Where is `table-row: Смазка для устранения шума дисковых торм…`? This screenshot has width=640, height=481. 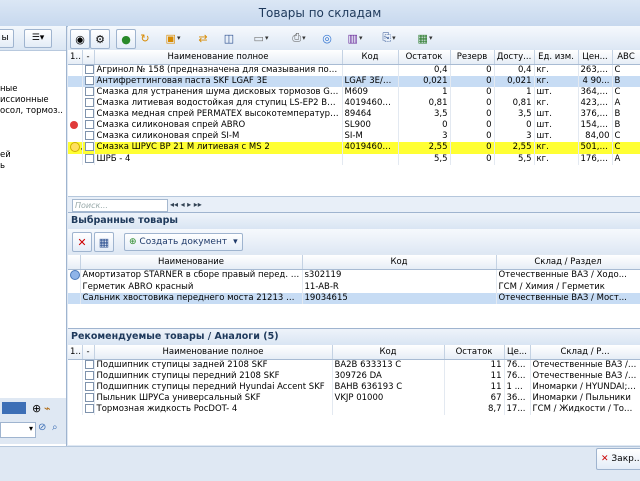
table-row: Смазка для устранения шума дисковых торм… is located at coordinates (354, 92).